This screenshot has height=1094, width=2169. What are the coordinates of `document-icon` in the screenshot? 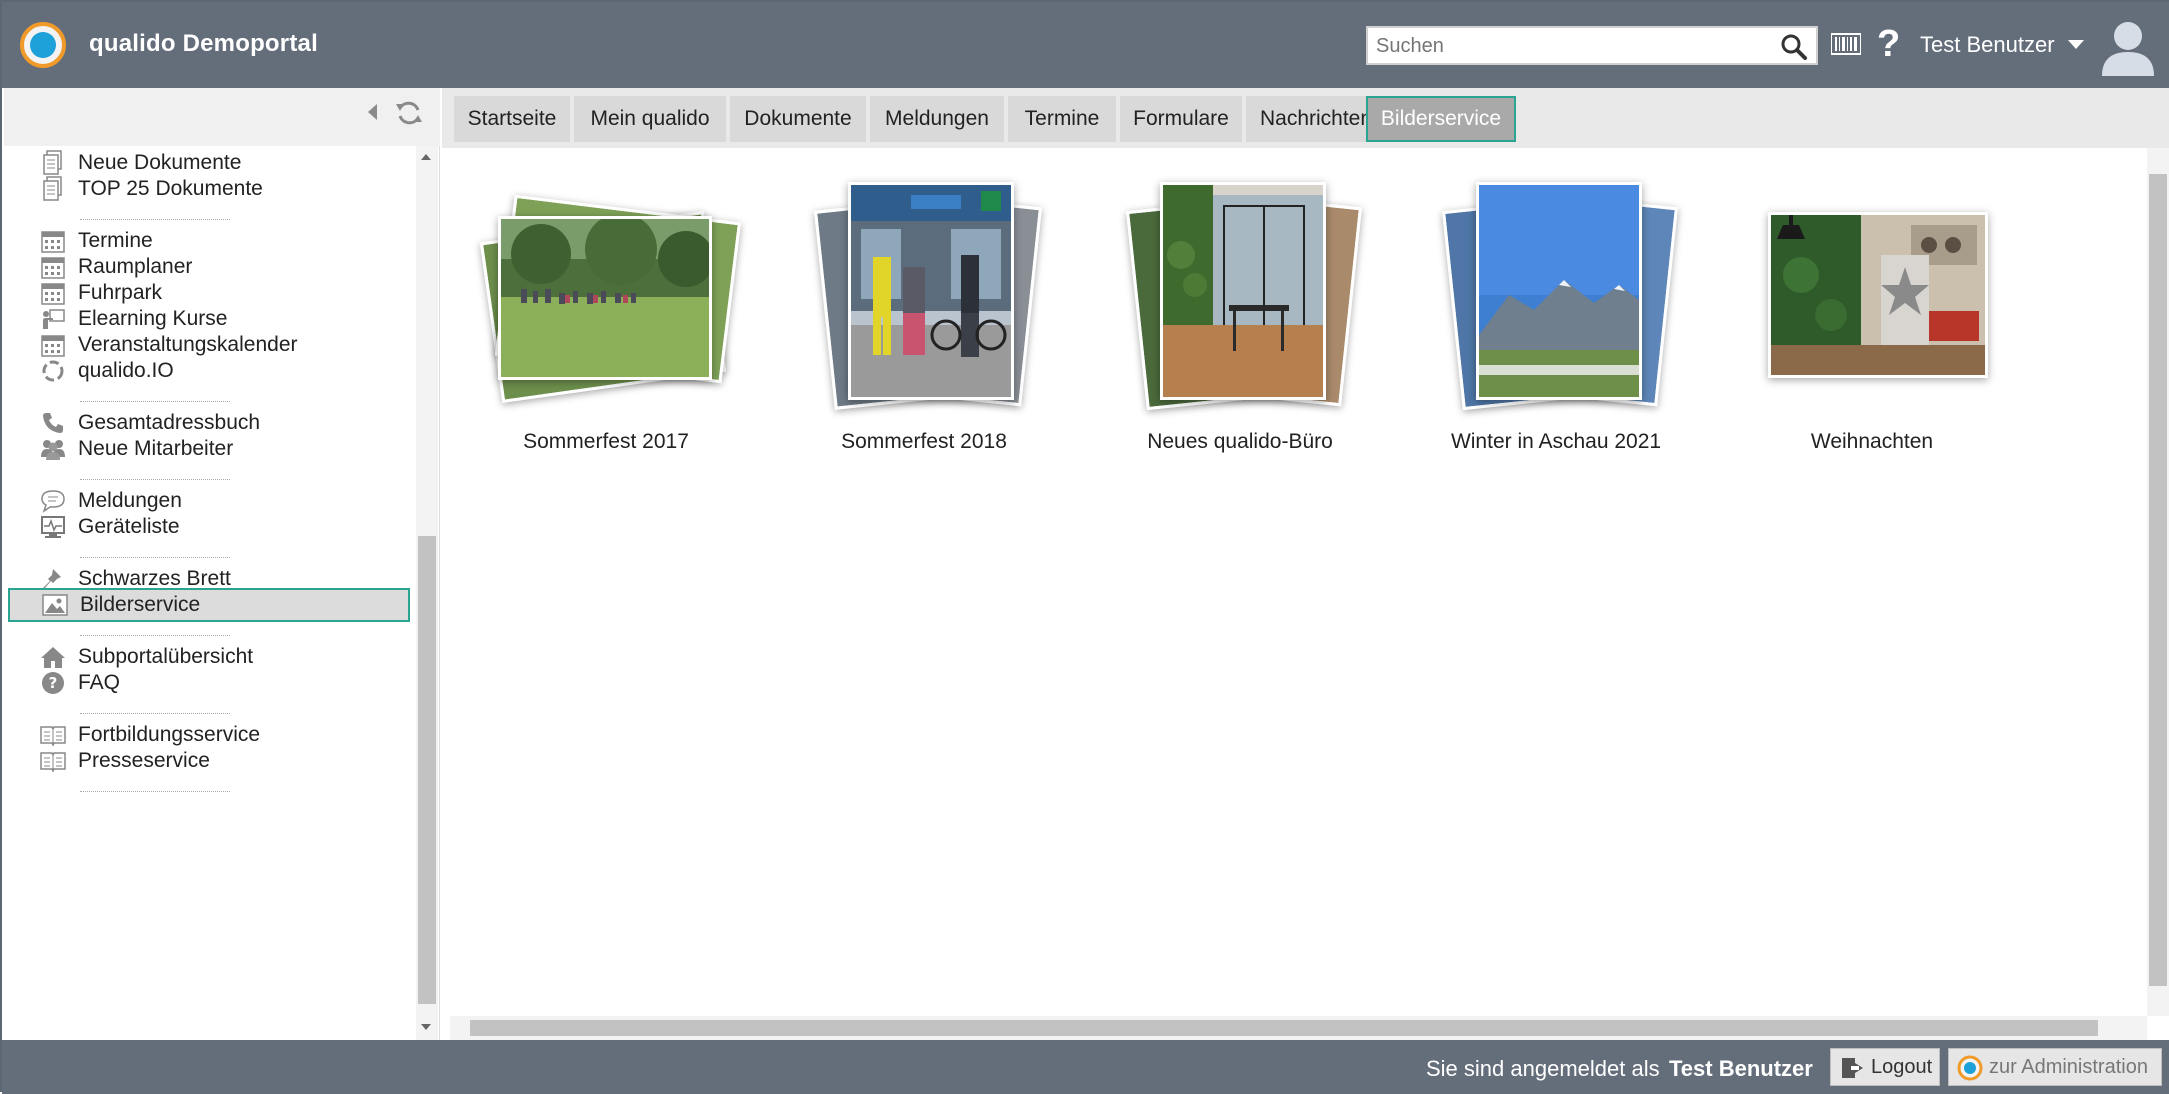 It's located at (53, 189).